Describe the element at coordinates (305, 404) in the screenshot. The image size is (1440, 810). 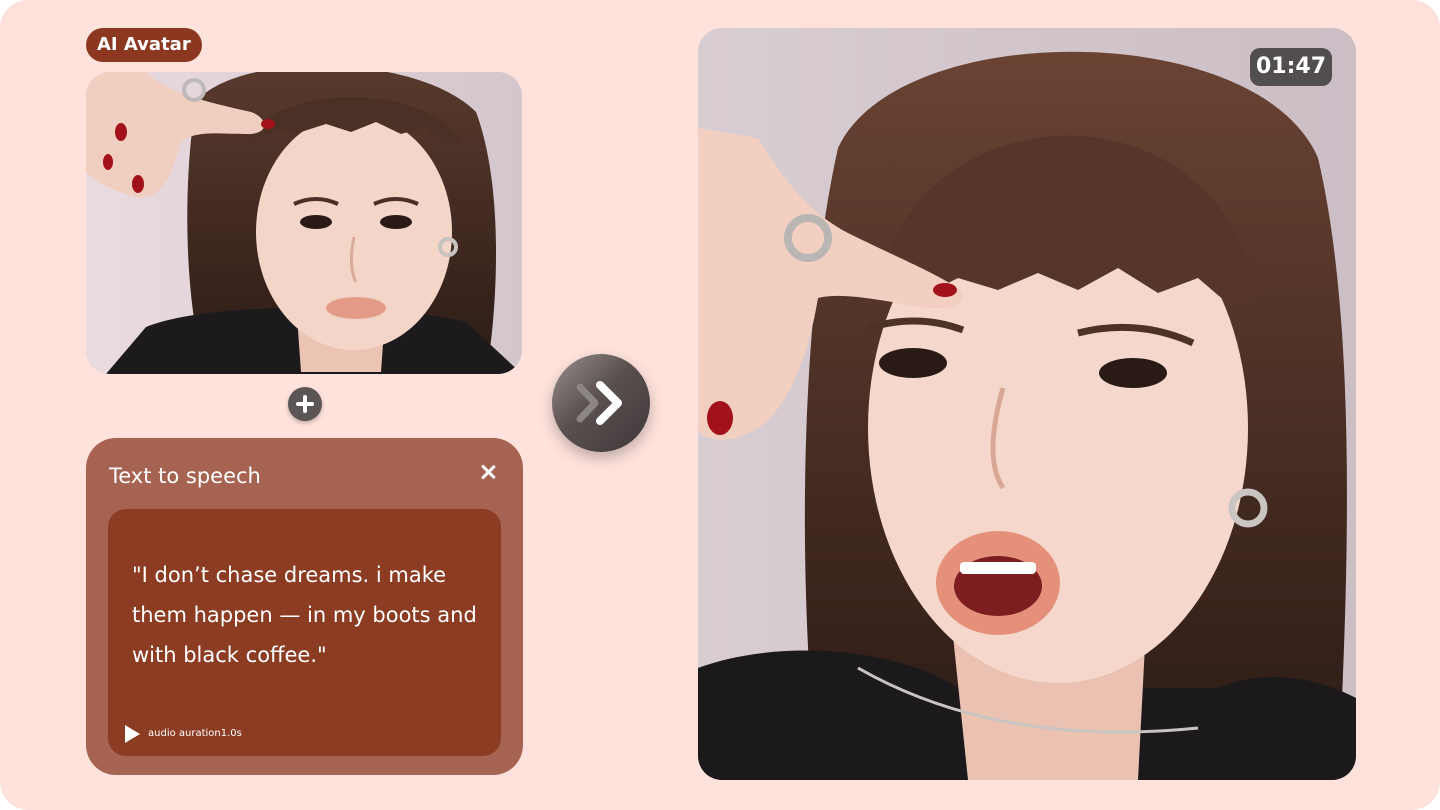
I see `plus-icon` at that location.